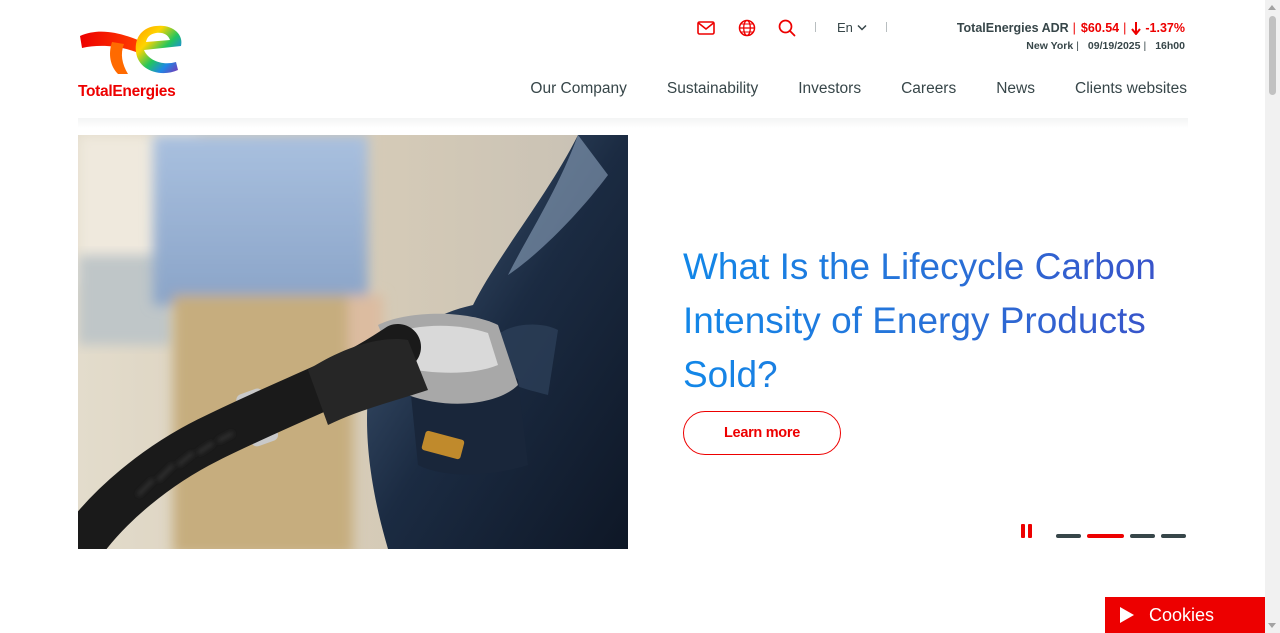  Describe the element at coordinates (131, 49) in the screenshot. I see `logo-mark-icon` at that location.